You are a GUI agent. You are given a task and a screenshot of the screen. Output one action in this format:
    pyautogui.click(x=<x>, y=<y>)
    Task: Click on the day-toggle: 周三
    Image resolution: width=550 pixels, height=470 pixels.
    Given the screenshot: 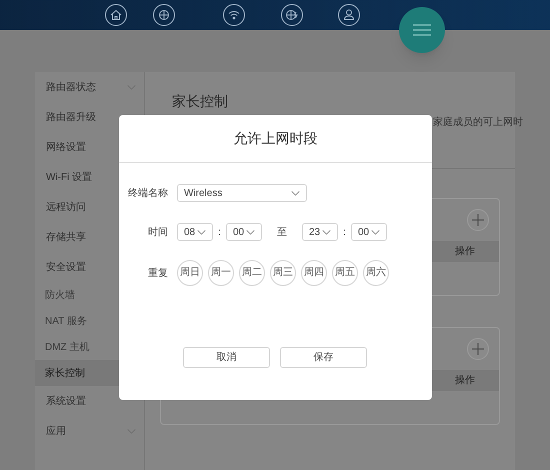 What is the action you would take?
    pyautogui.click(x=283, y=273)
    